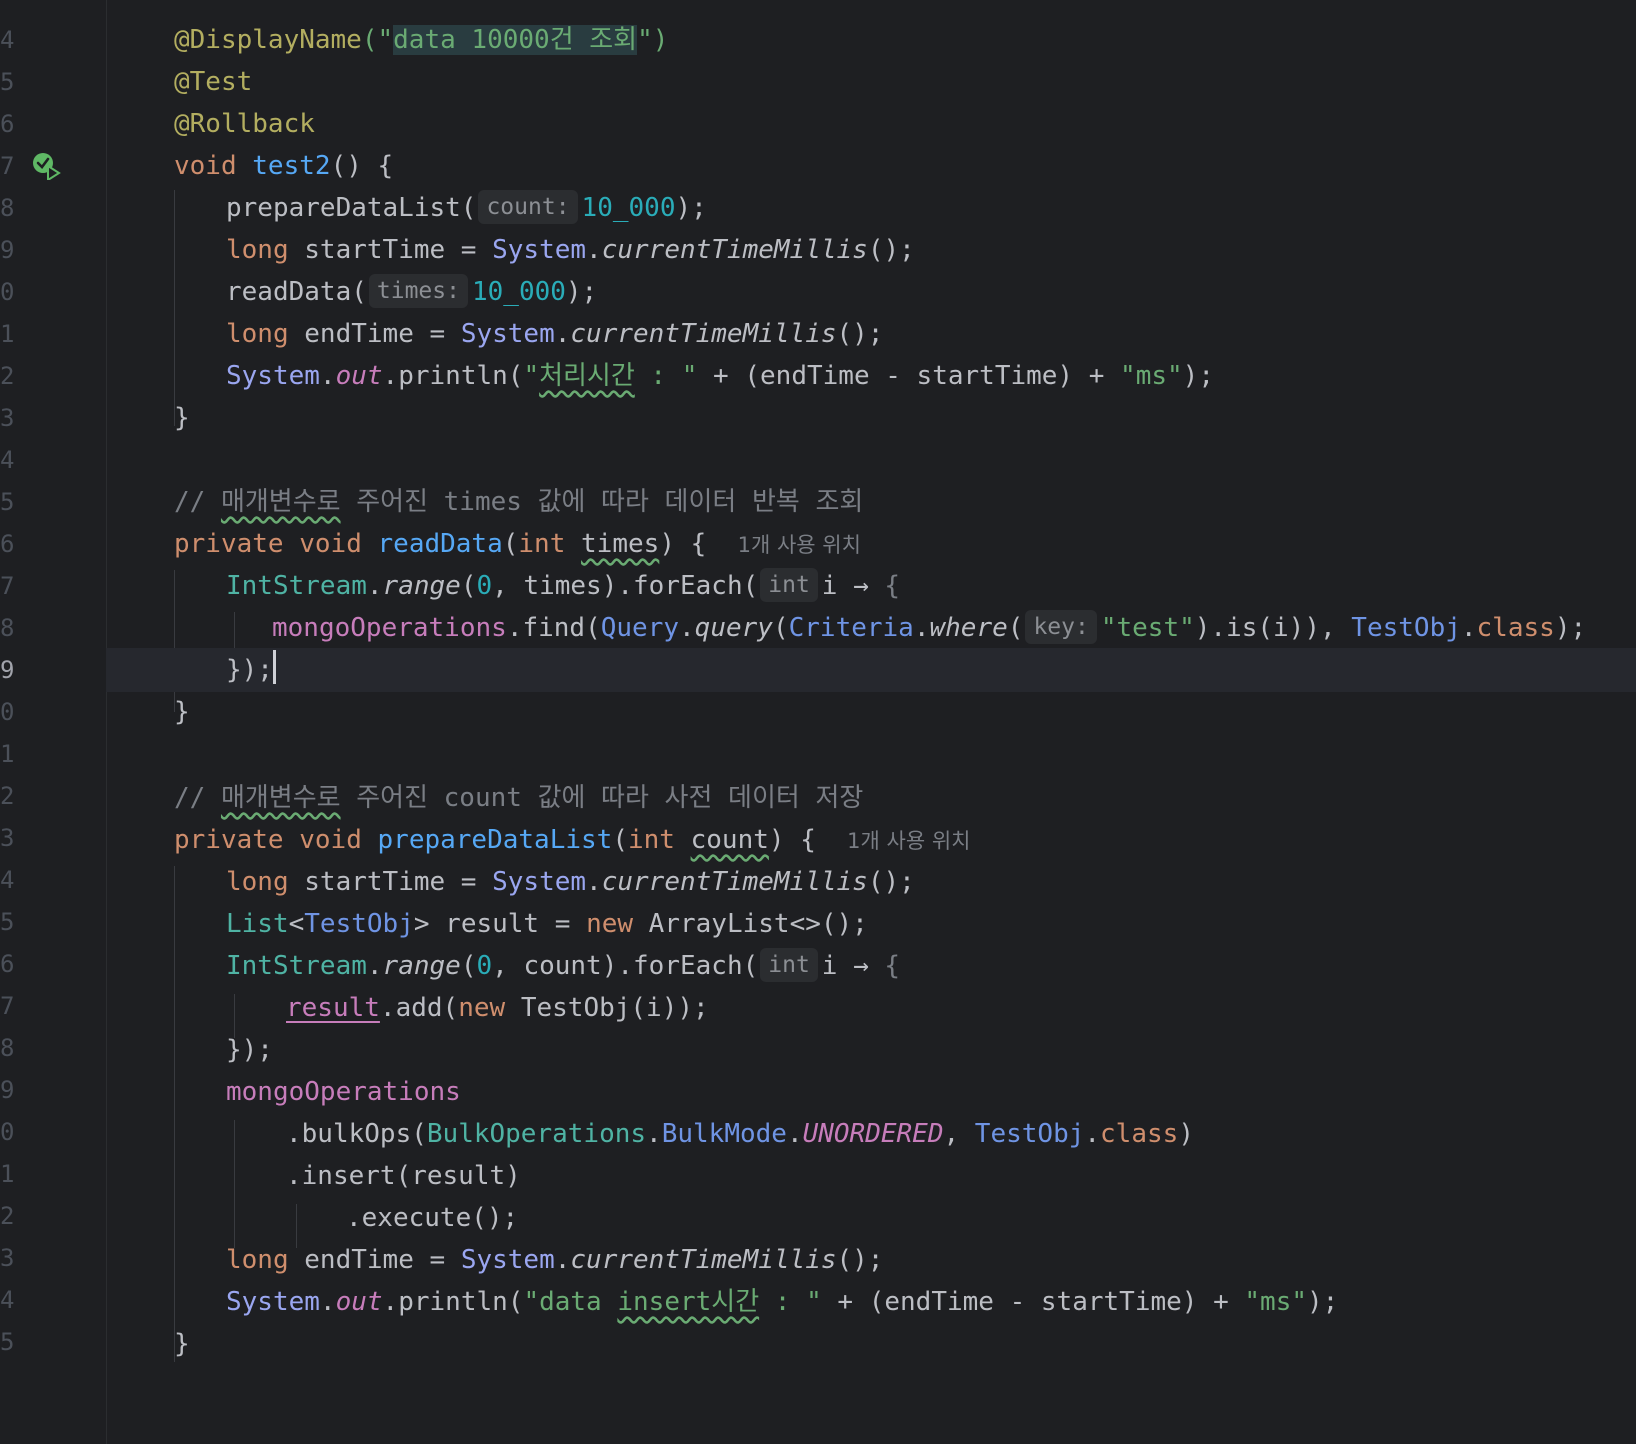 This screenshot has width=1636, height=1444. Describe the element at coordinates (871, 82) in the screenshot. I see `code-line: @Test` at that location.